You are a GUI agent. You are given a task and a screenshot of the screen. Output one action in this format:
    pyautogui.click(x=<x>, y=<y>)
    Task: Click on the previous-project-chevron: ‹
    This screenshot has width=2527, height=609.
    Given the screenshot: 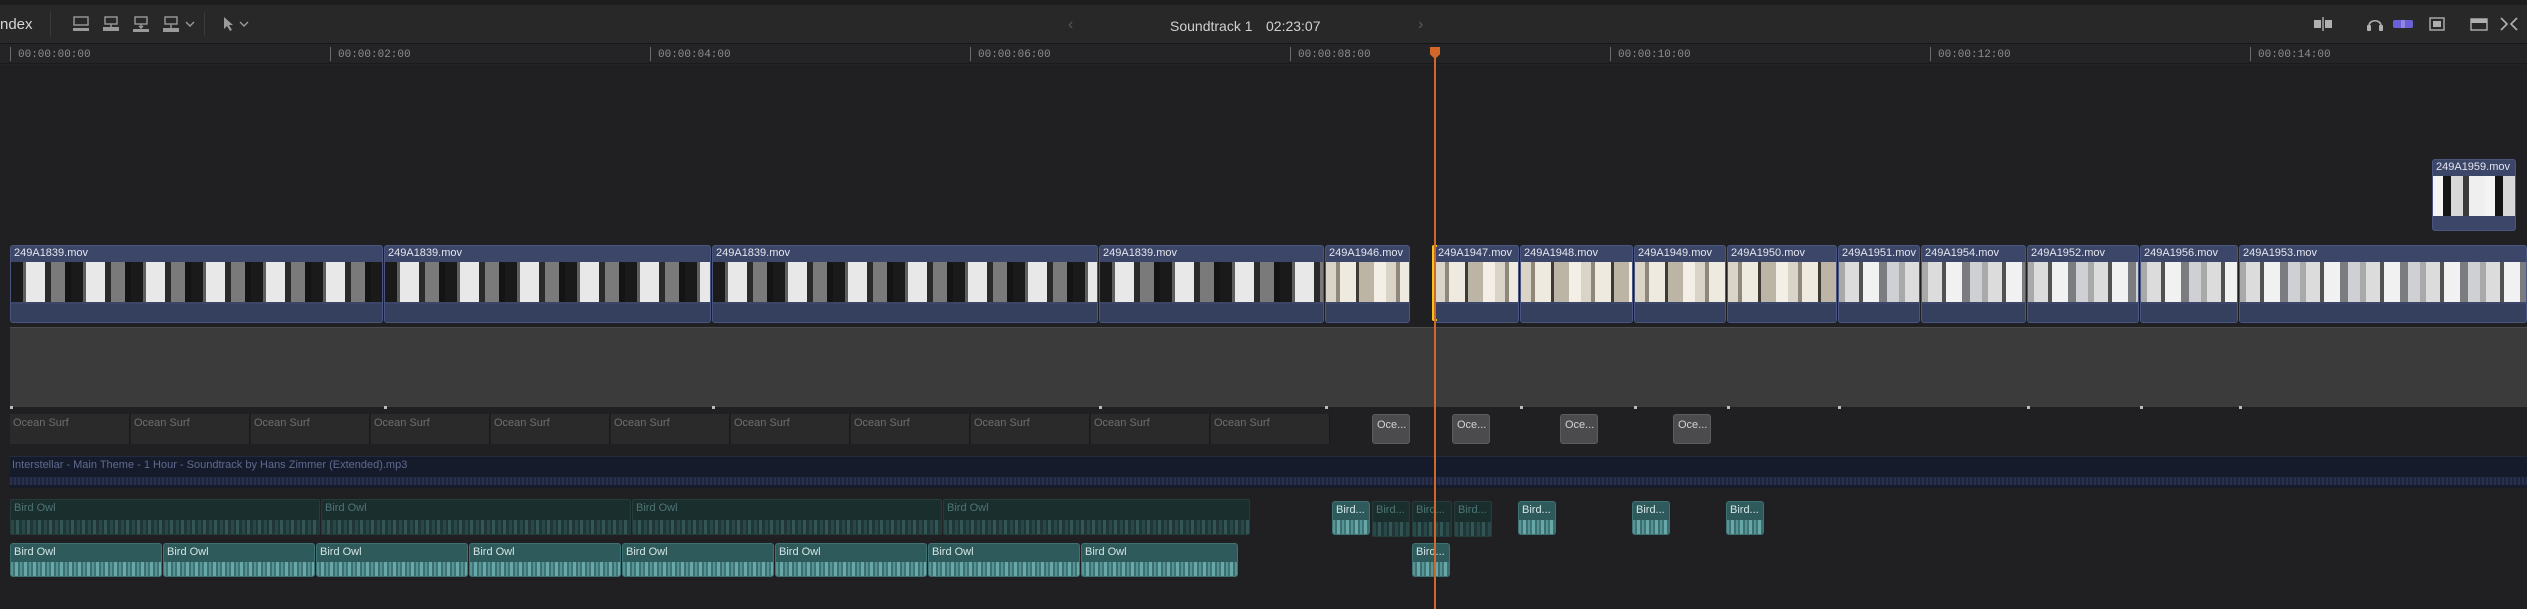 What is the action you would take?
    pyautogui.click(x=1070, y=25)
    